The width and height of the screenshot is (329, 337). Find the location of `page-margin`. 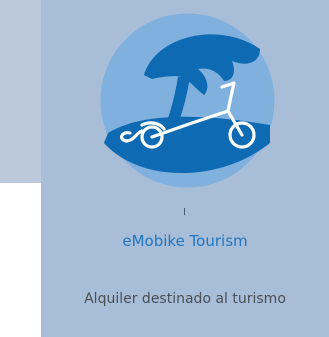

page-margin is located at coordinates (20, 260).